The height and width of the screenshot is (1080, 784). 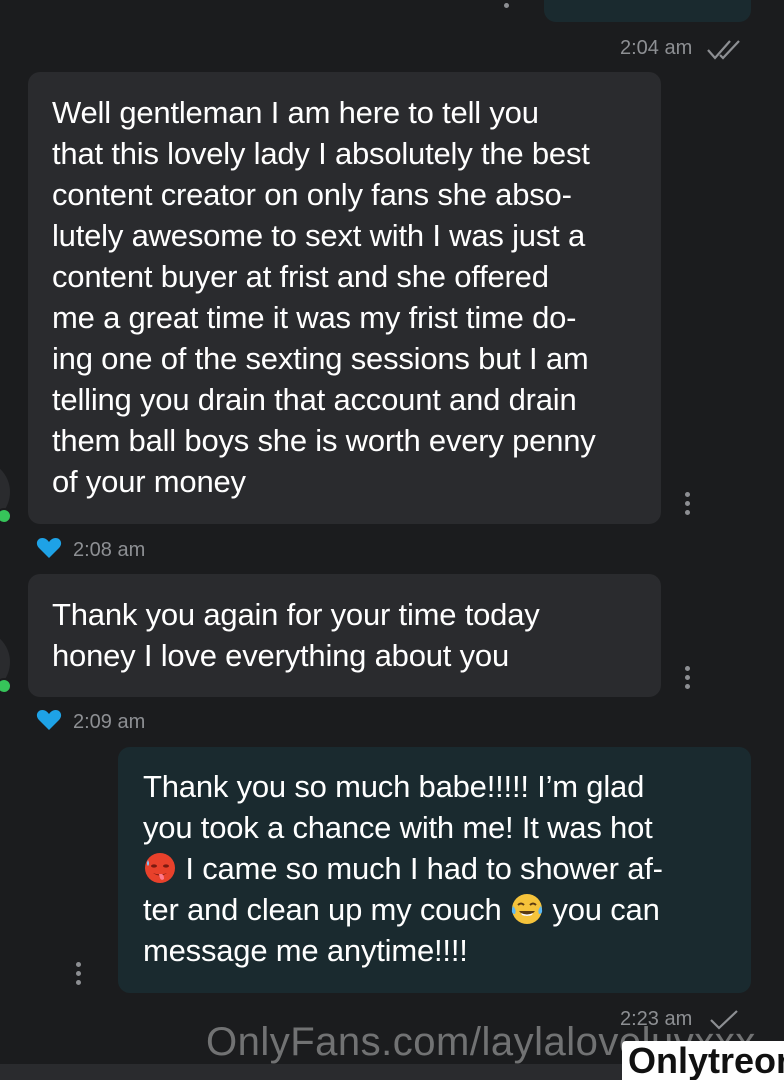 What do you see at coordinates (703, 1060) in the screenshot?
I see `site-logo: Onlytreon` at bounding box center [703, 1060].